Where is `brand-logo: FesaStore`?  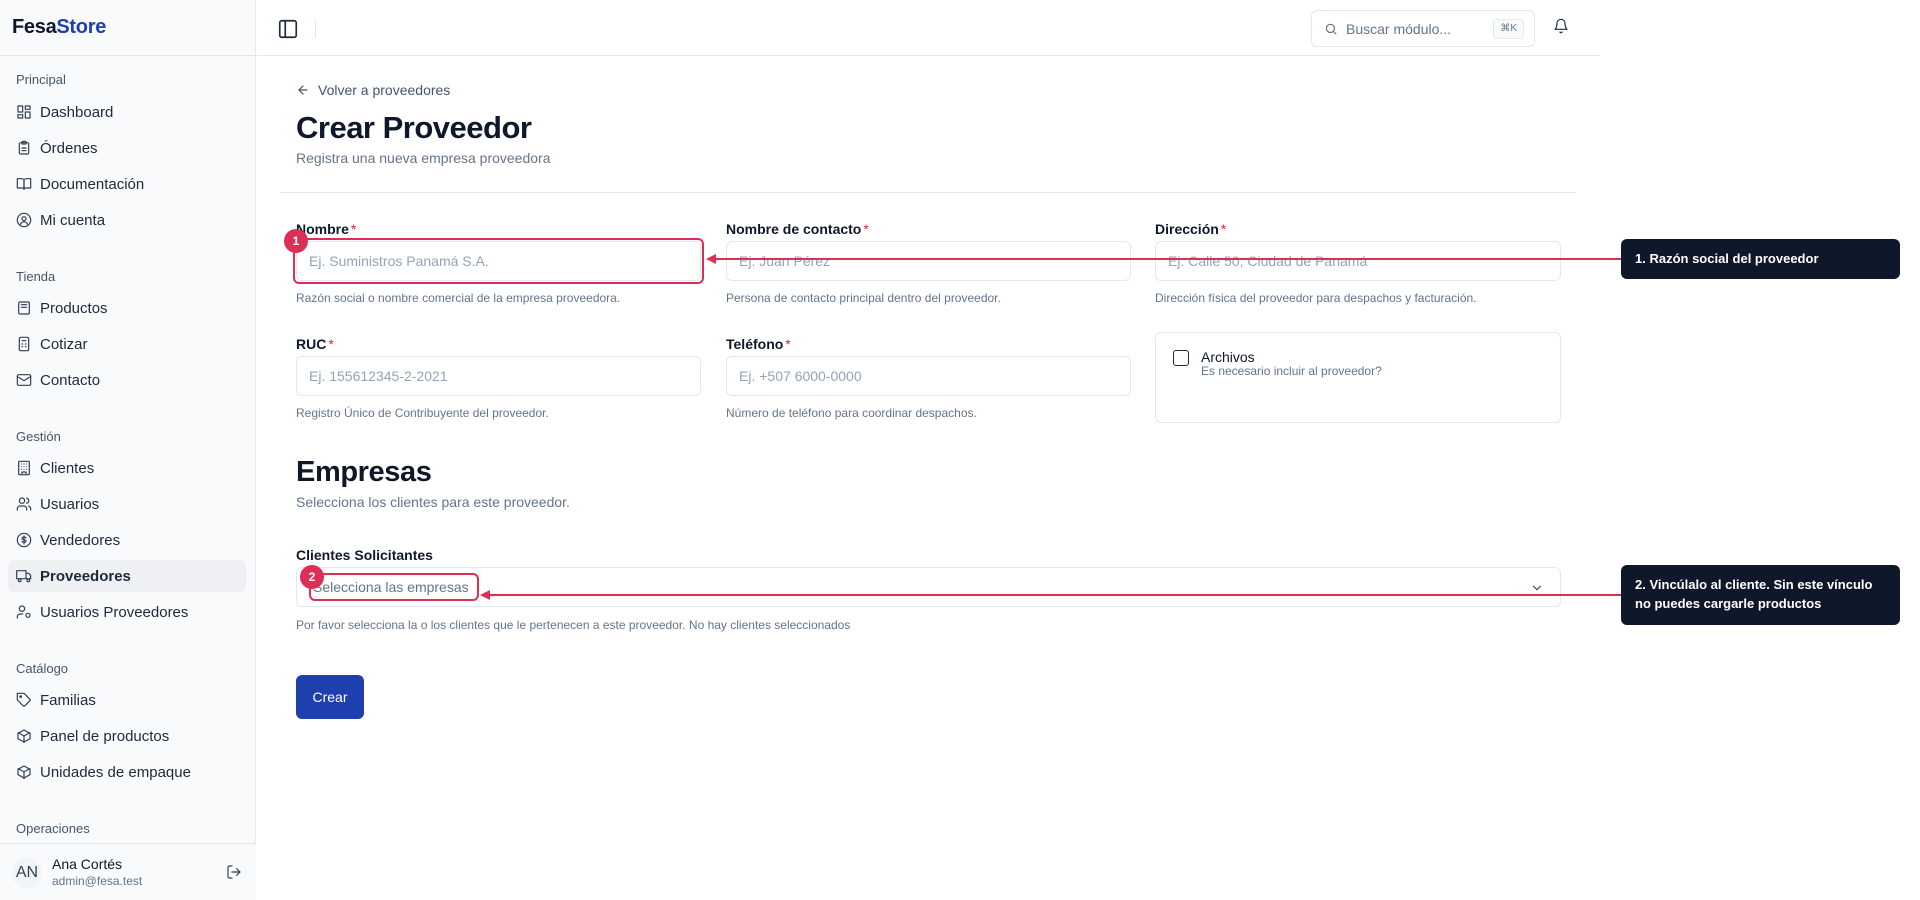 brand-logo: FesaStore is located at coordinates (59, 27).